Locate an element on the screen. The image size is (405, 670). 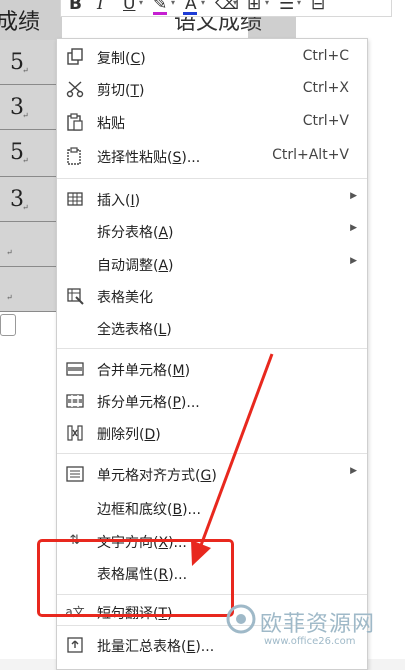
watermark: 欧菲资源网 www.office26.com is located at coordinates (314, 629).